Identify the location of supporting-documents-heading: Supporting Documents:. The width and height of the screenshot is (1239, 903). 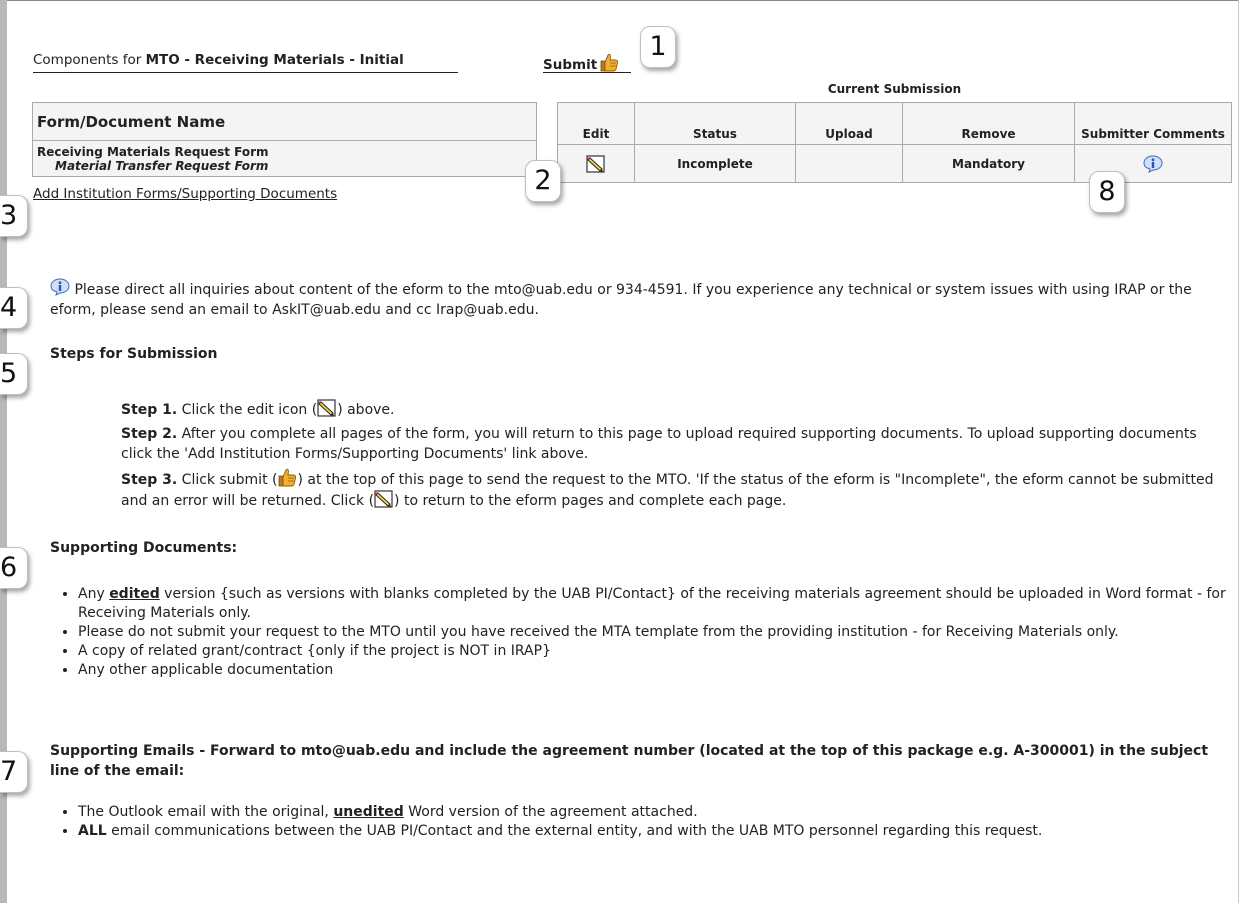
(144, 548).